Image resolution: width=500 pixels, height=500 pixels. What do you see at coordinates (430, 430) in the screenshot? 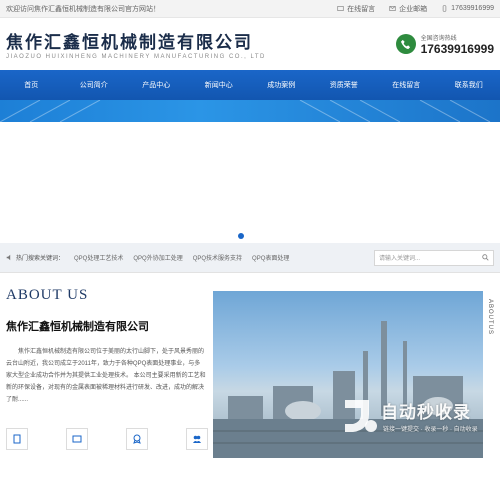
I see `watermark-subtitle: 链接一键提交 · 收录一秒 · 自动收录` at bounding box center [430, 430].